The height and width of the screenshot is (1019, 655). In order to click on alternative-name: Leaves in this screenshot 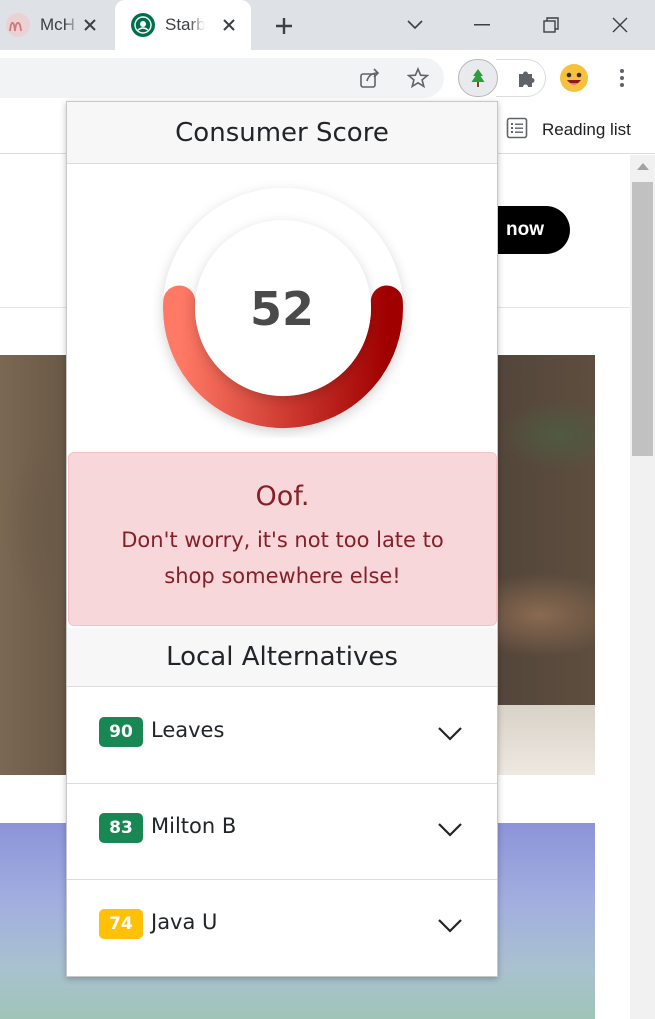, I will do `click(188, 729)`.